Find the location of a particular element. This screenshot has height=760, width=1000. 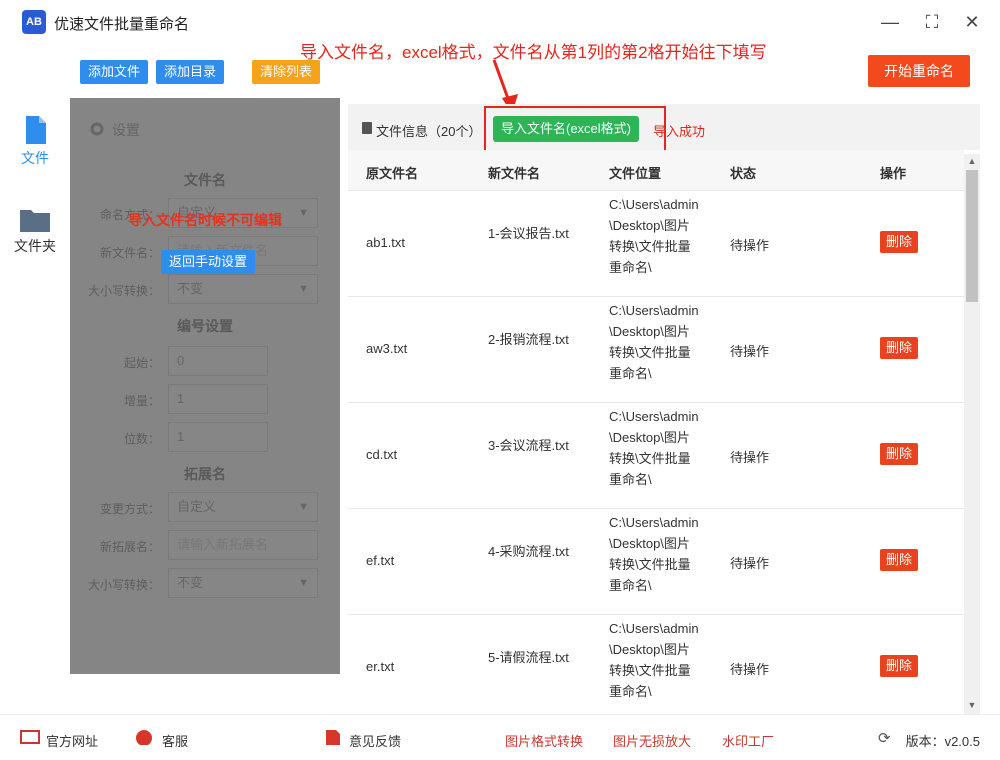

case-value: 不变 is located at coordinates (190, 288).